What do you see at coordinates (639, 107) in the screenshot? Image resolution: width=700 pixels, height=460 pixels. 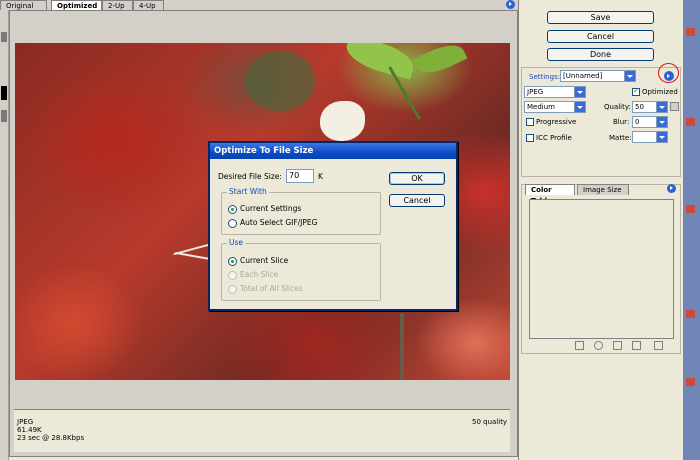 I see `quality-value: 50` at bounding box center [639, 107].